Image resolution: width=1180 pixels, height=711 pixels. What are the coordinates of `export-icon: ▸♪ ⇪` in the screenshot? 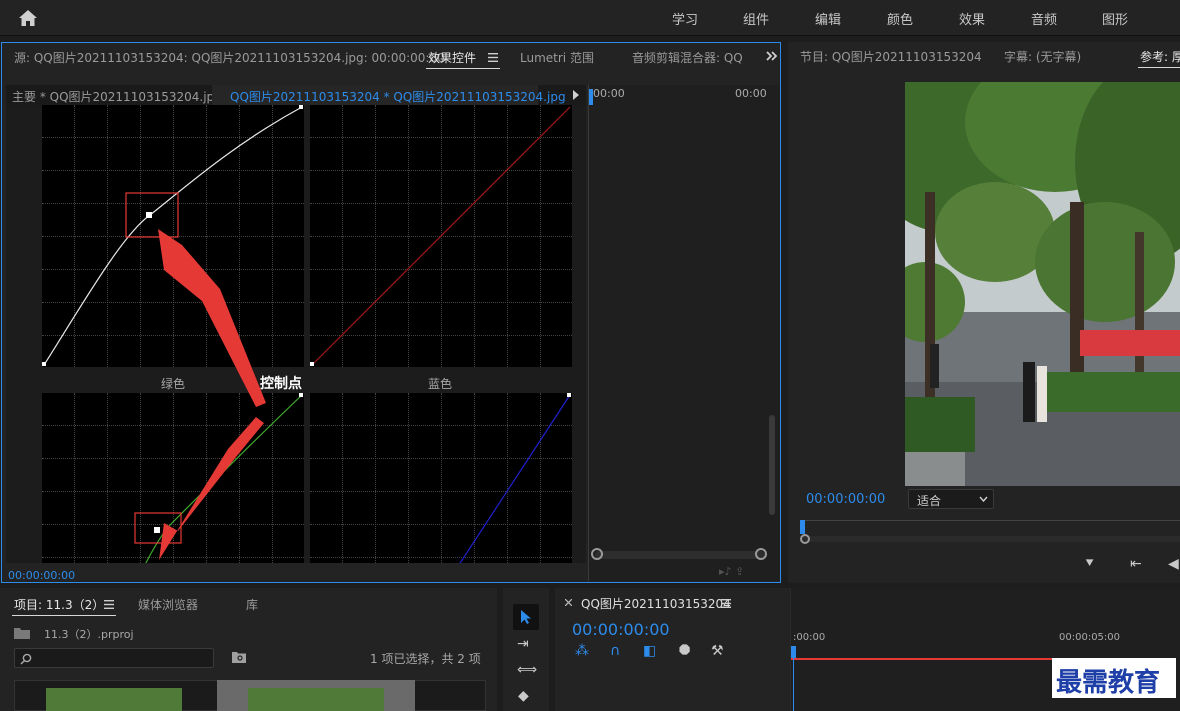 It's located at (731, 571).